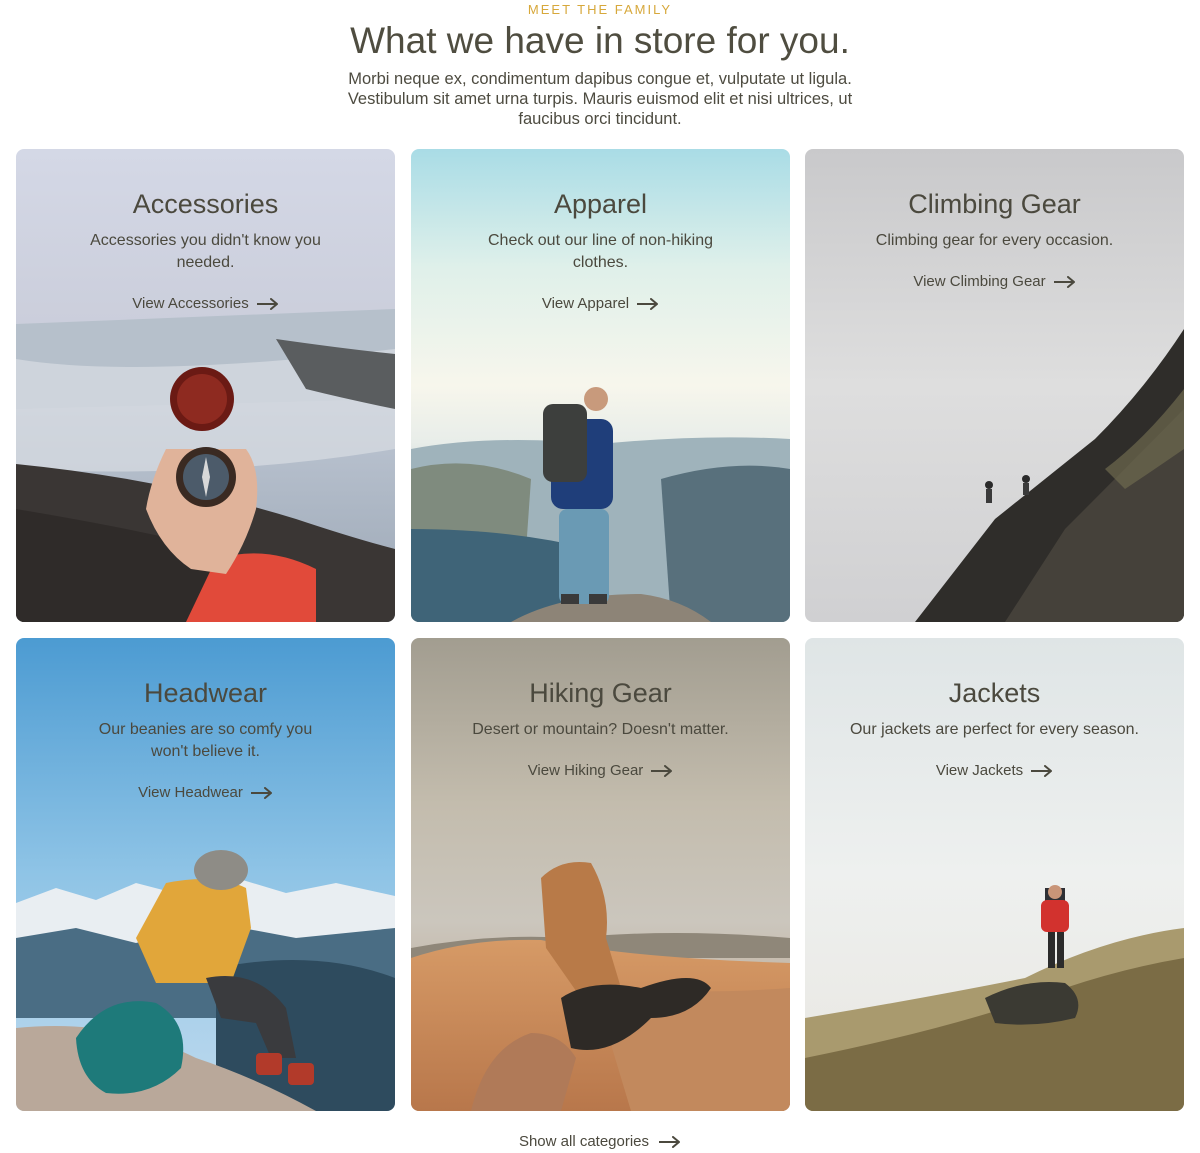  I want to click on card-link-label: View Climbing Gear, so click(979, 281).